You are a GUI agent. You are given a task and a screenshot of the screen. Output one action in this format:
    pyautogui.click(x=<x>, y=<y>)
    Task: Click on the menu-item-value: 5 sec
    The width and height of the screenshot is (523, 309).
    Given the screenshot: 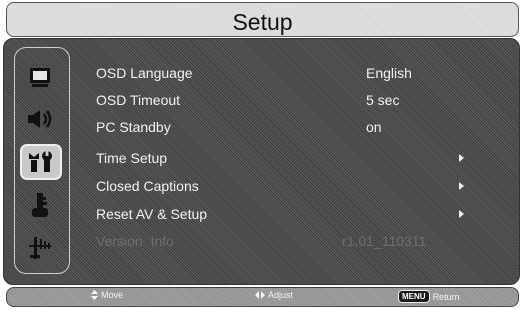 What is the action you would take?
    pyautogui.click(x=383, y=100)
    